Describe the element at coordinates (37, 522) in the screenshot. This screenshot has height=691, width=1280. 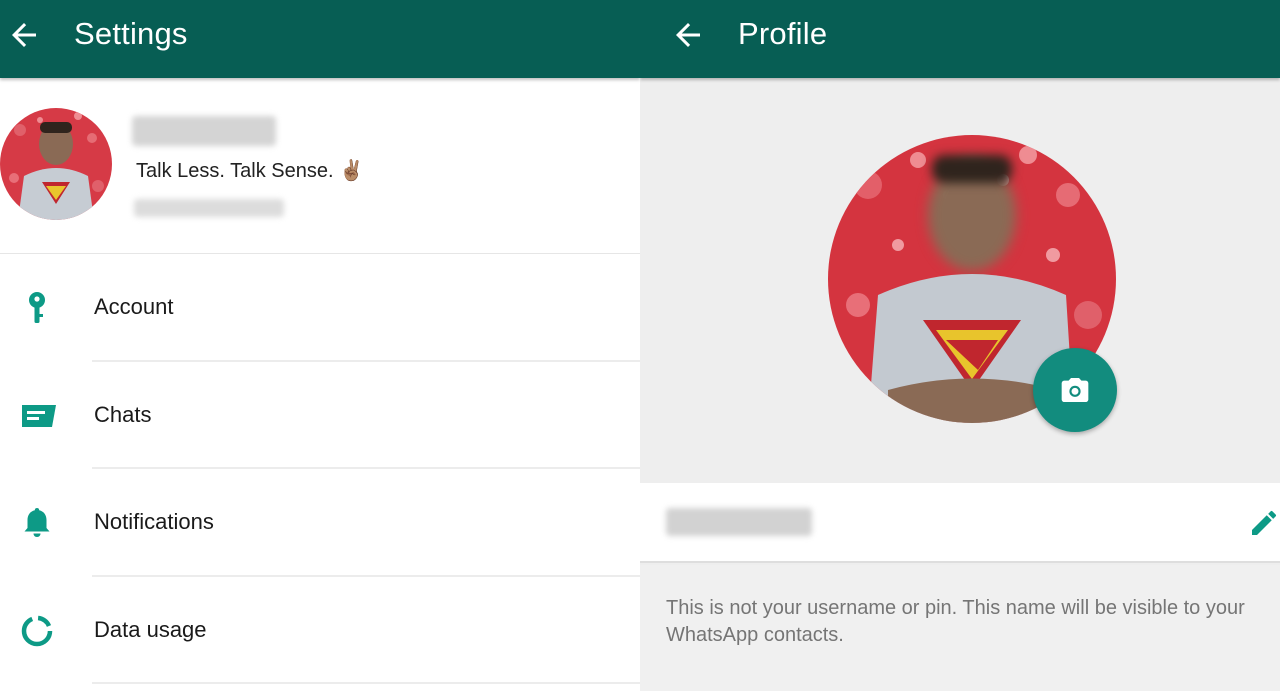
I see `bell-icon` at that location.